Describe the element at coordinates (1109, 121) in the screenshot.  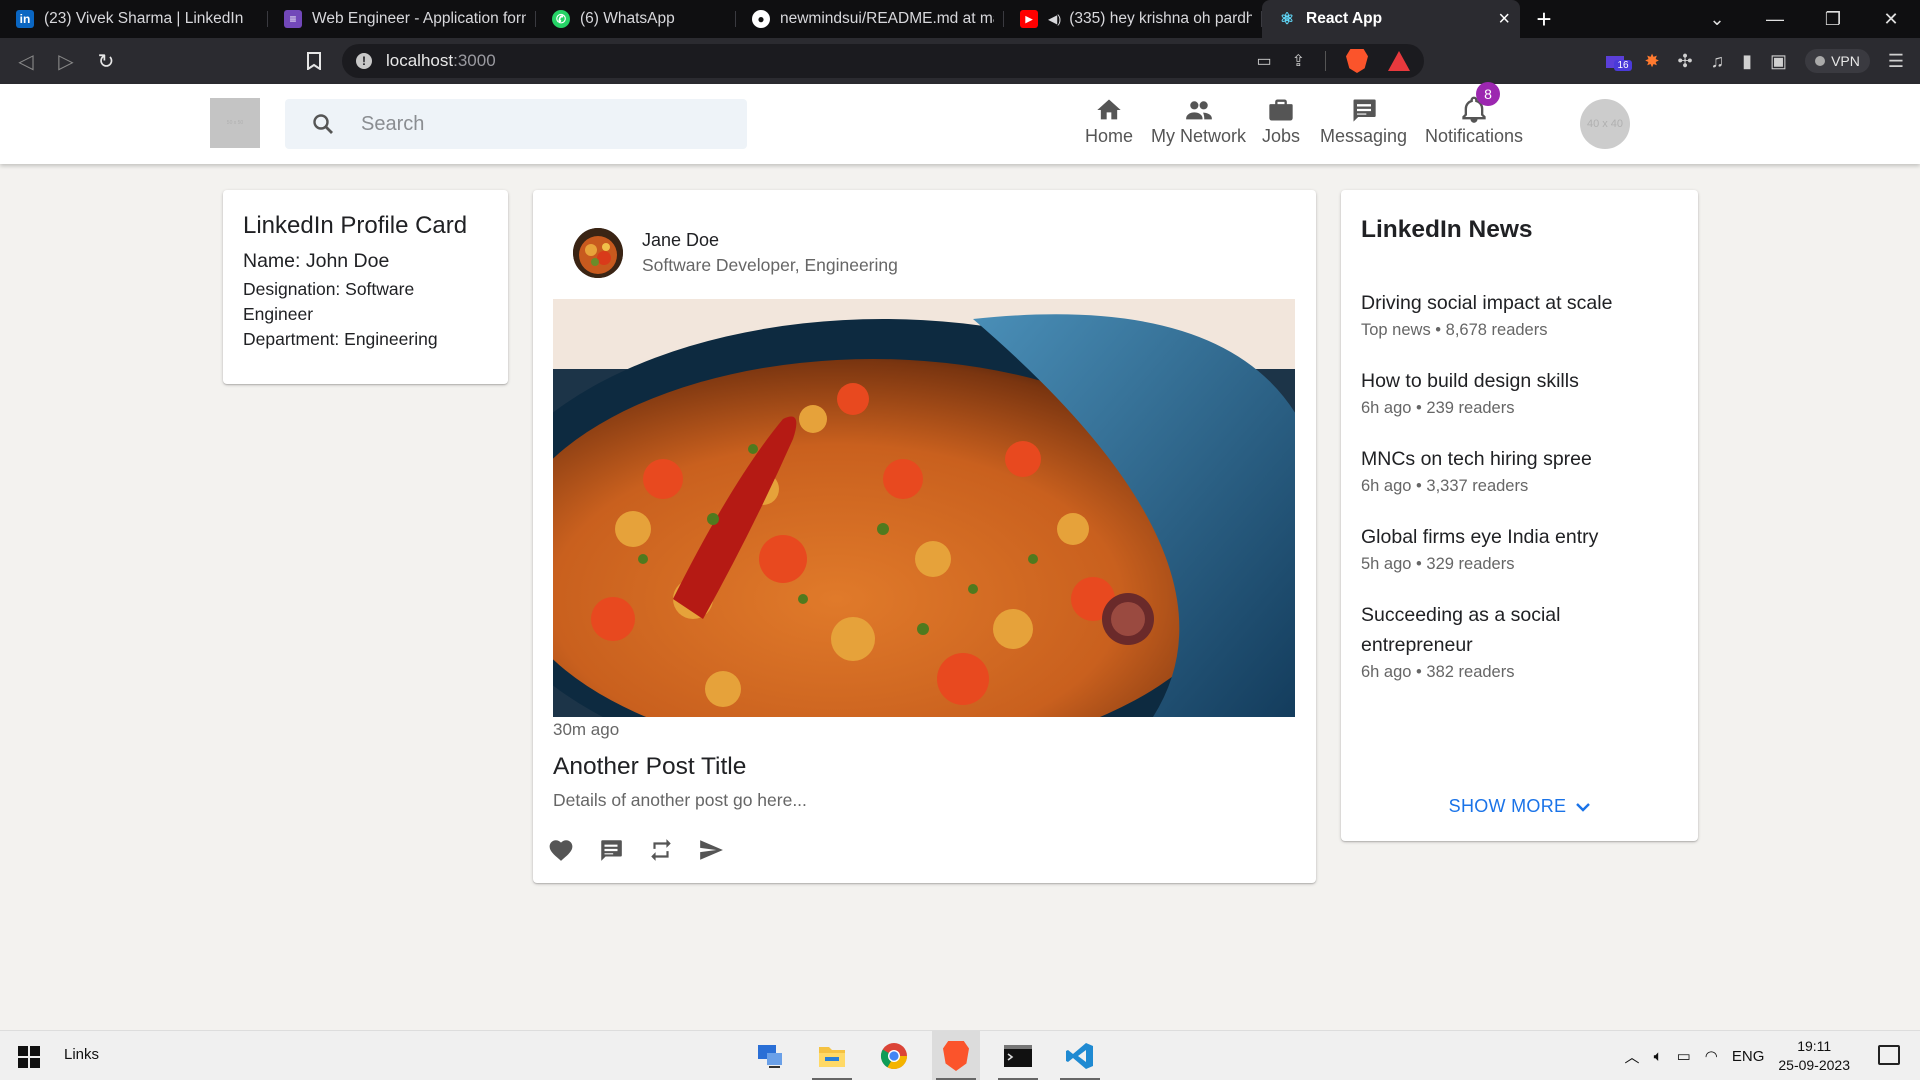
I see `nav-home: Home` at that location.